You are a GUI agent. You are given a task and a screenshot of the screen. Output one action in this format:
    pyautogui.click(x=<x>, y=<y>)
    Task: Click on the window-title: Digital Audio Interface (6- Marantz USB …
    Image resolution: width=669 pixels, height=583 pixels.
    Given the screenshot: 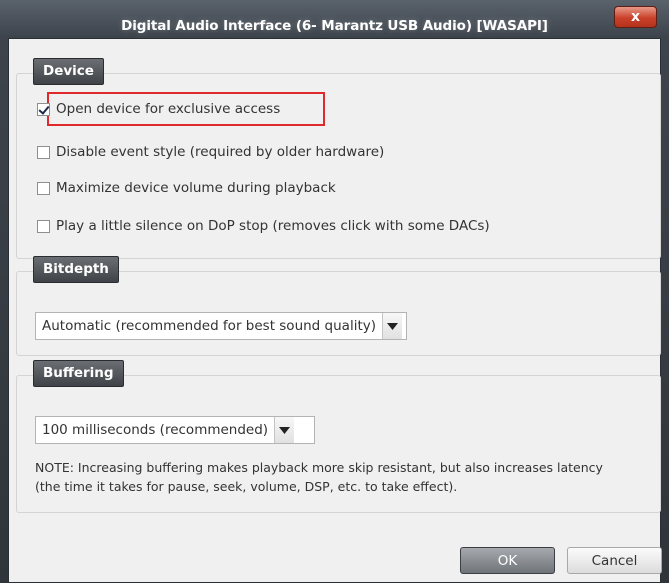 What is the action you would take?
    pyautogui.click(x=334, y=26)
    